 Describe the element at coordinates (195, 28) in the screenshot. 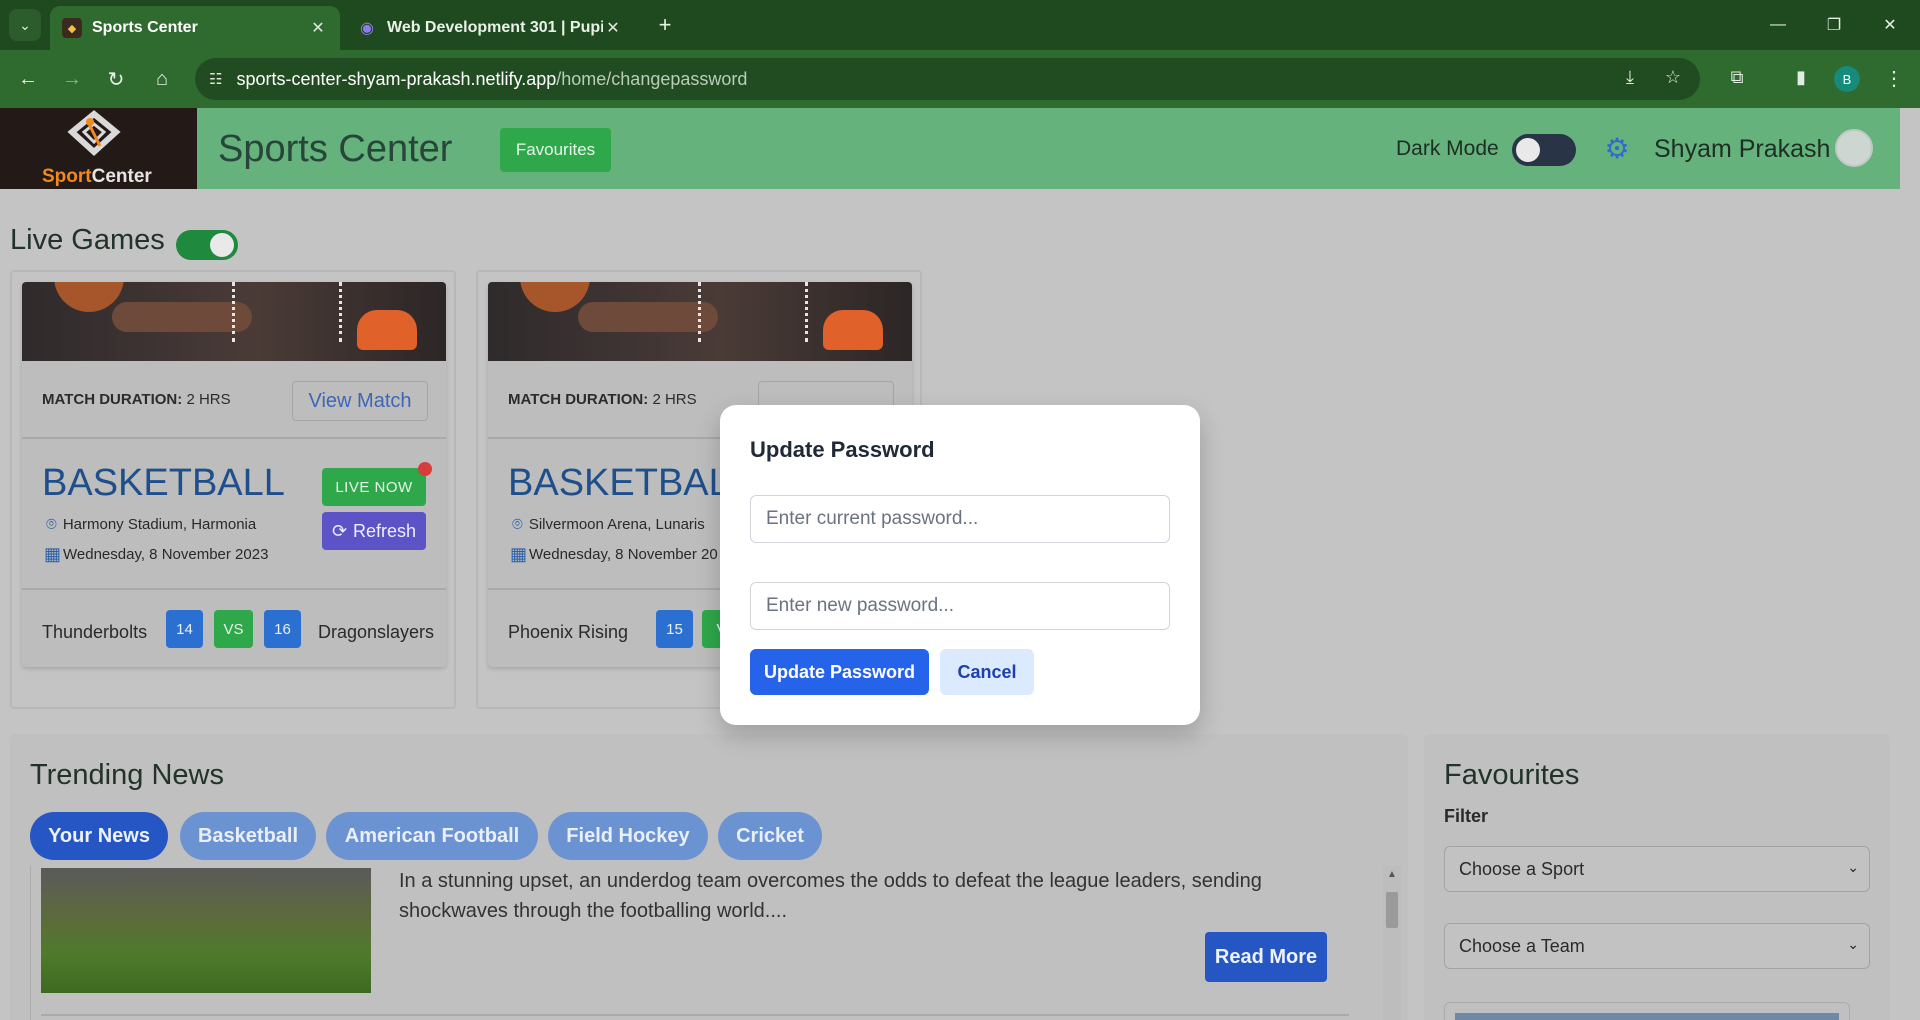

I see `browser-tab-active: ◆ Sports Center ✕` at that location.